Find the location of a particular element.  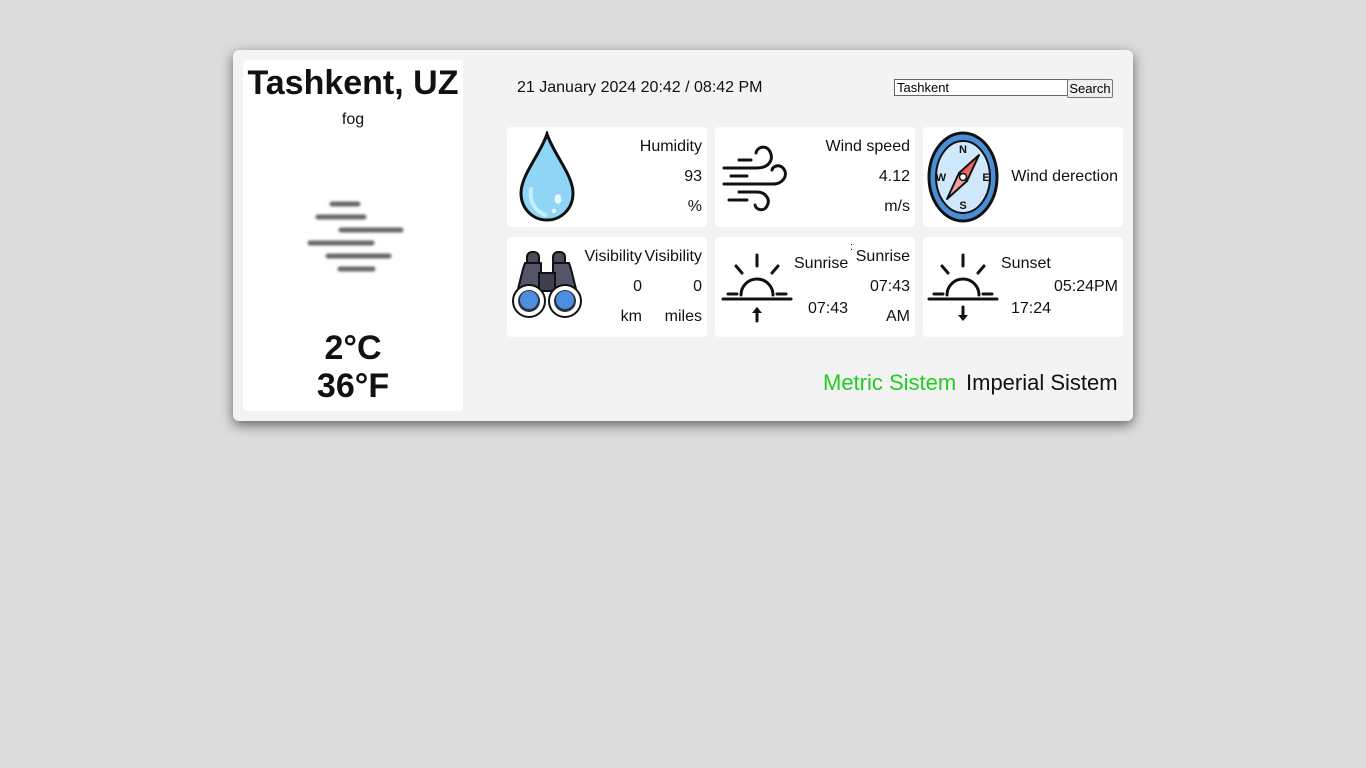

sunrise-icon is located at coordinates (757, 288).